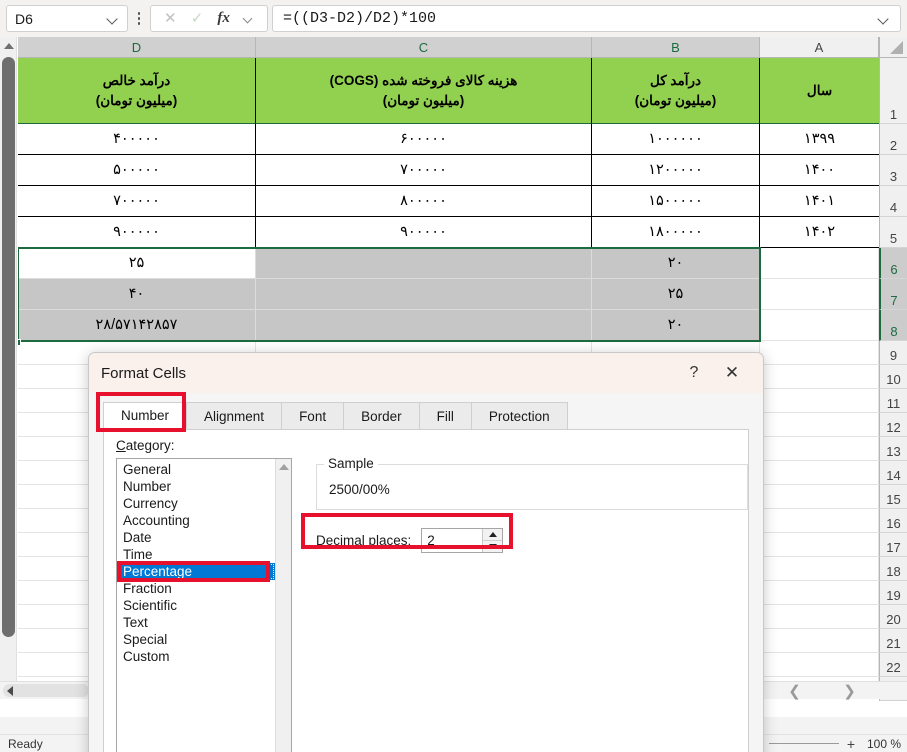 This screenshot has width=907, height=752. I want to click on cell-B8: ۲۰, so click(676, 325).